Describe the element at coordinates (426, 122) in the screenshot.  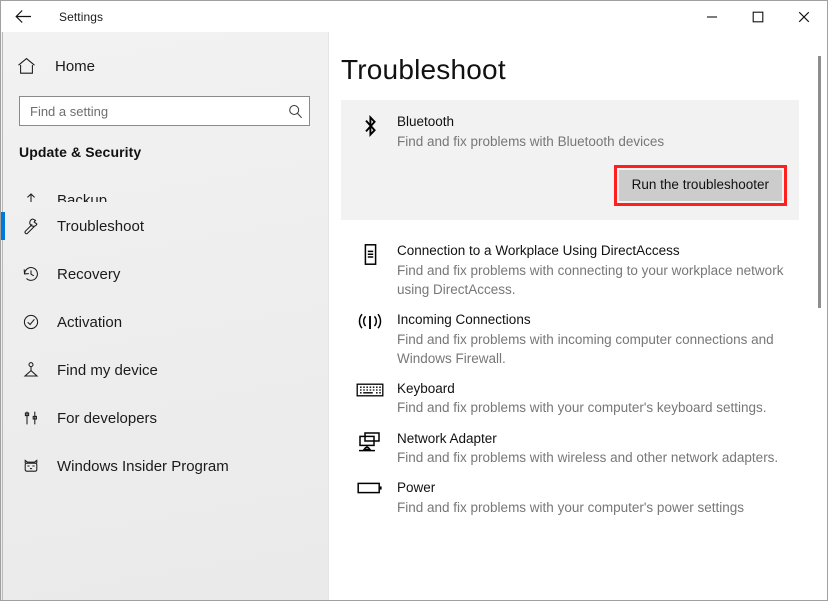
I see `featured-name: Bluetooth` at that location.